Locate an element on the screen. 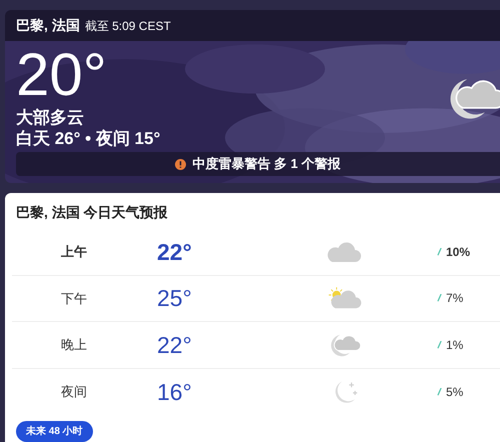  high-low-text: 白天 26° • 夜间 15° is located at coordinates (88, 139).